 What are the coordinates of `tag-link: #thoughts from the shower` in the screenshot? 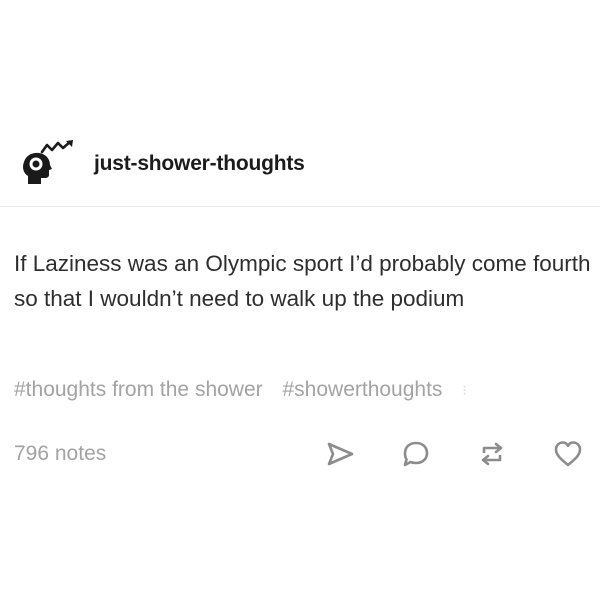 It's located at (138, 390).